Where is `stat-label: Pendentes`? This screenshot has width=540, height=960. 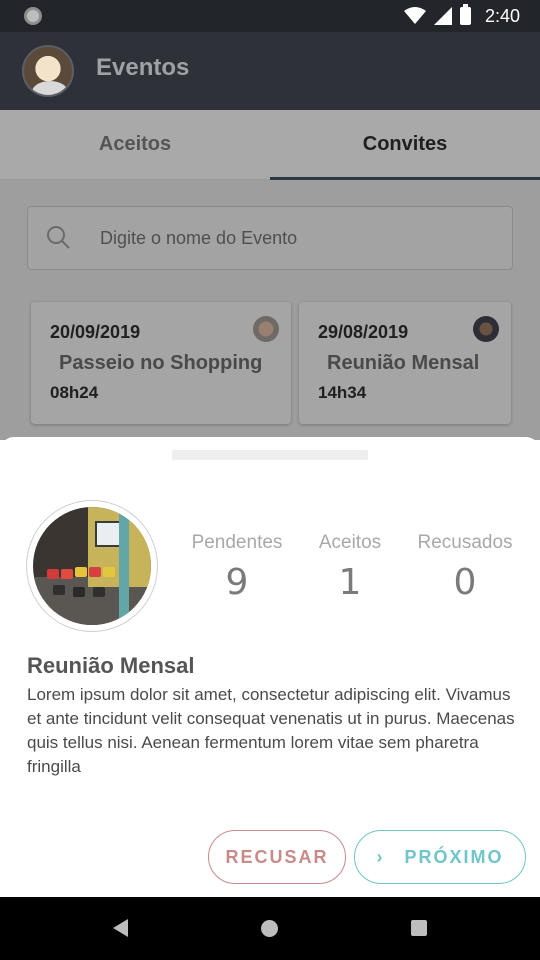 stat-label: Pendentes is located at coordinates (237, 542).